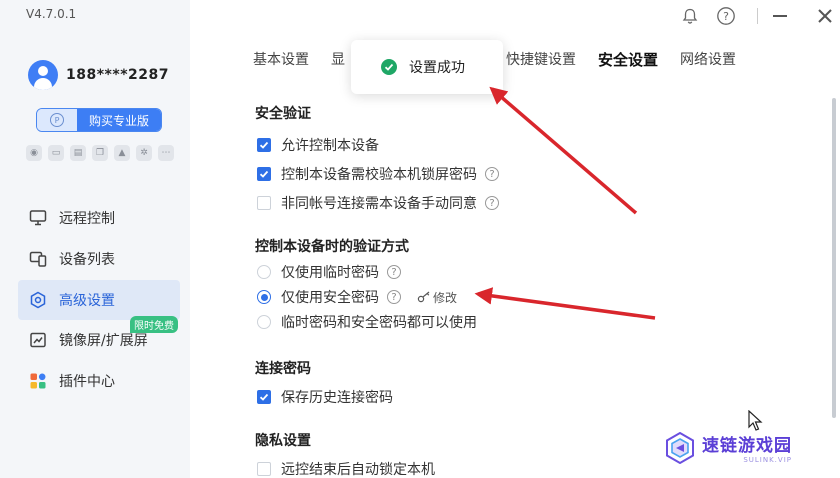  What do you see at coordinates (283, 441) in the screenshot?
I see `section-title-privacy: 隐私设置` at bounding box center [283, 441].